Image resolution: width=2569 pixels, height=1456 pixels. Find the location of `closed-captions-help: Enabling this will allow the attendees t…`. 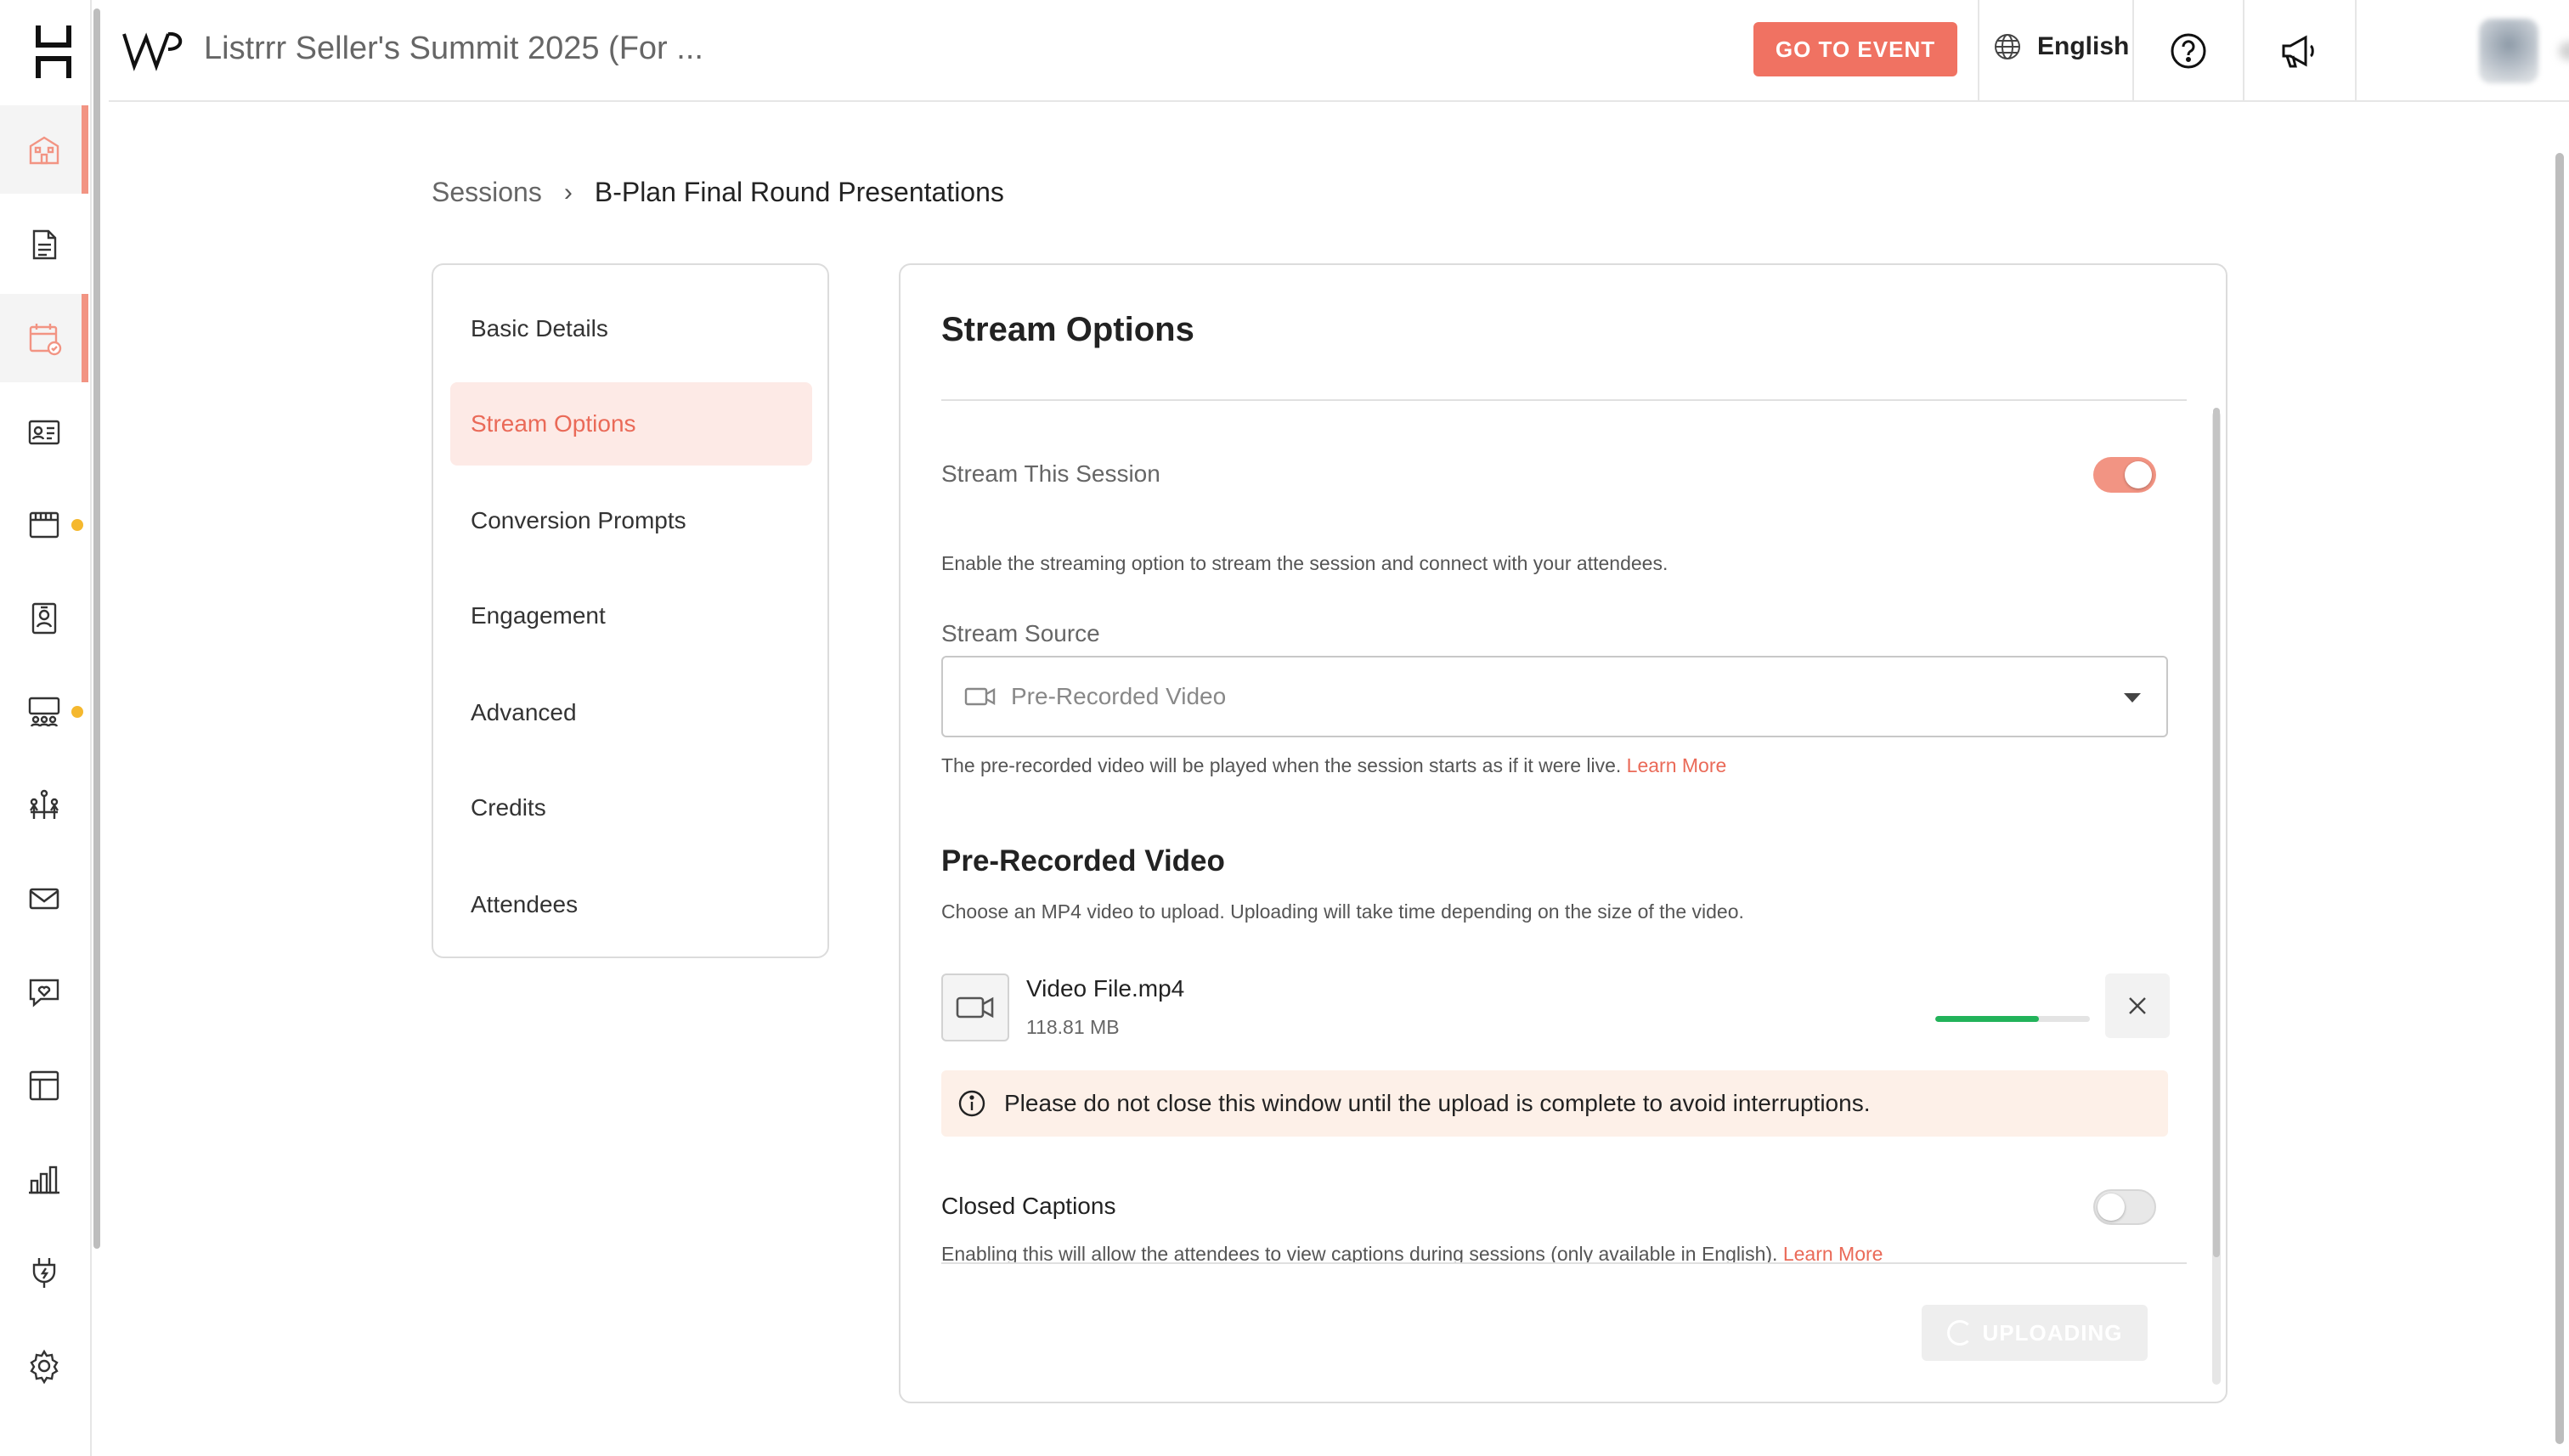

closed-captions-help: Enabling this will allow the attendees t… is located at coordinates (1564, 1251).